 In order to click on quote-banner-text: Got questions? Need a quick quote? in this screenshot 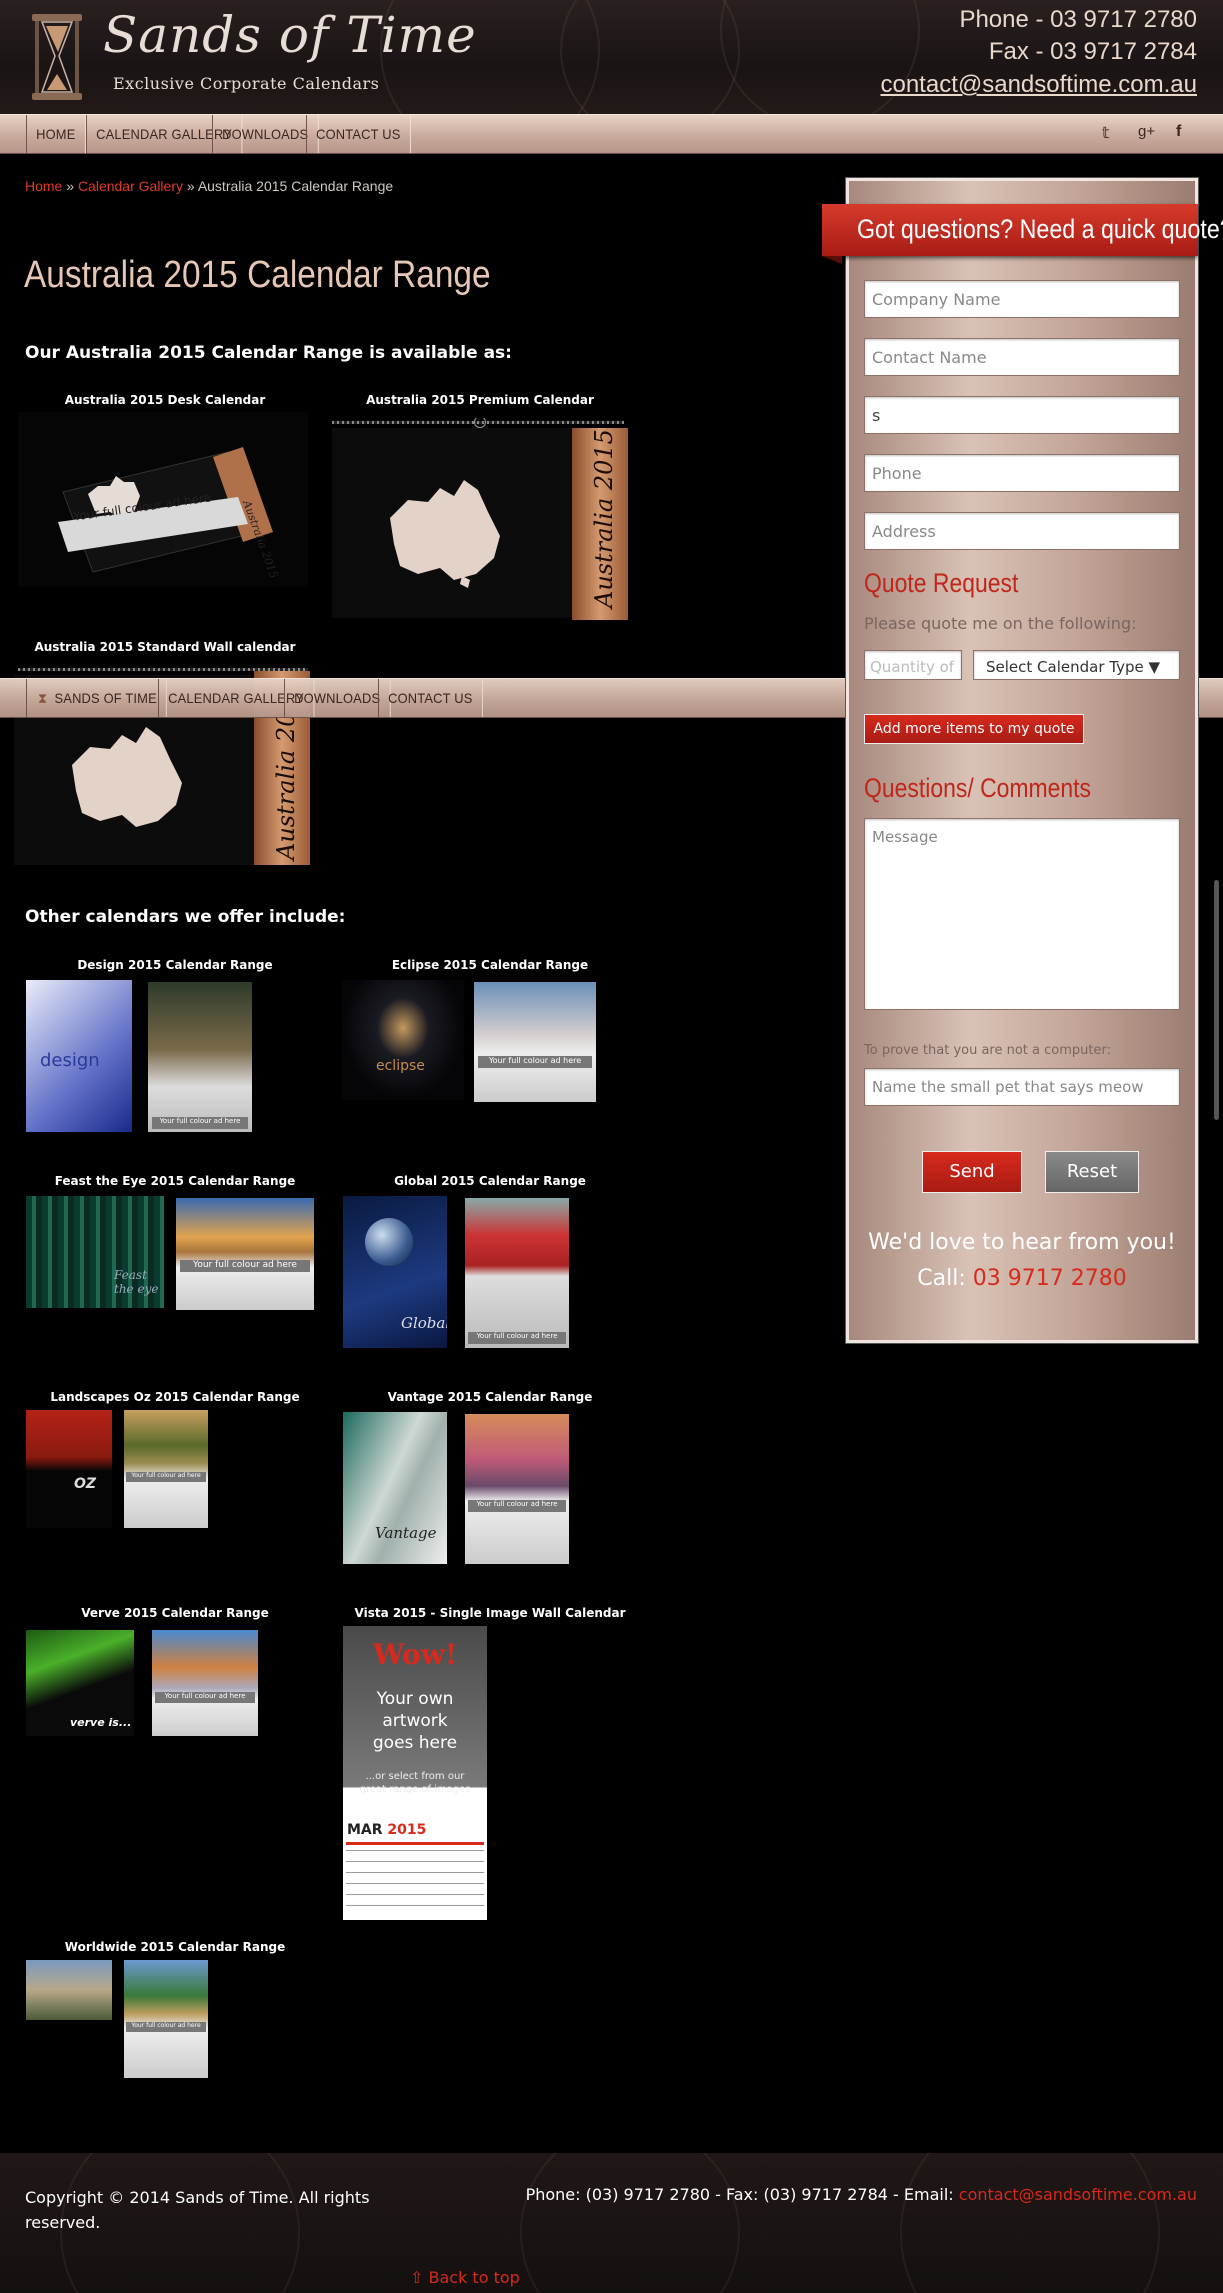, I will do `click(1040, 229)`.